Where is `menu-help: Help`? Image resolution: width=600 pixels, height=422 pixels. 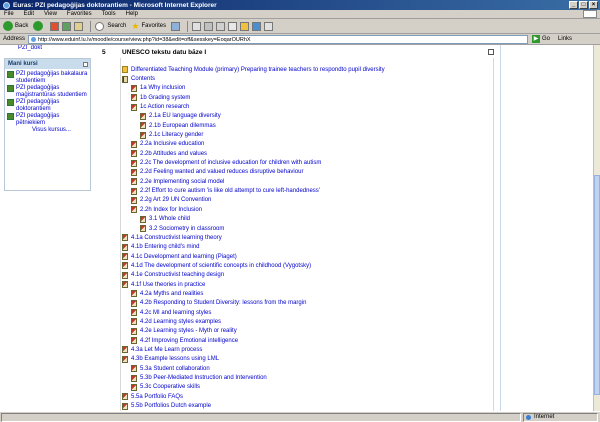 menu-help: Help is located at coordinates (132, 14).